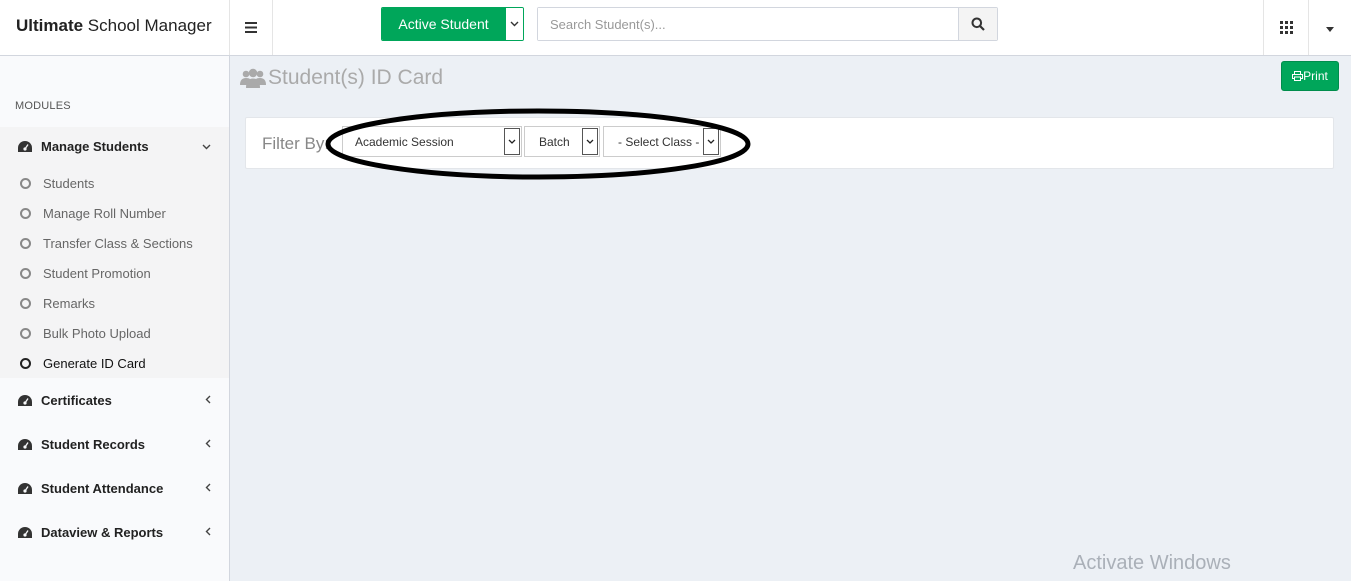  I want to click on print-button: Print, so click(1310, 76).